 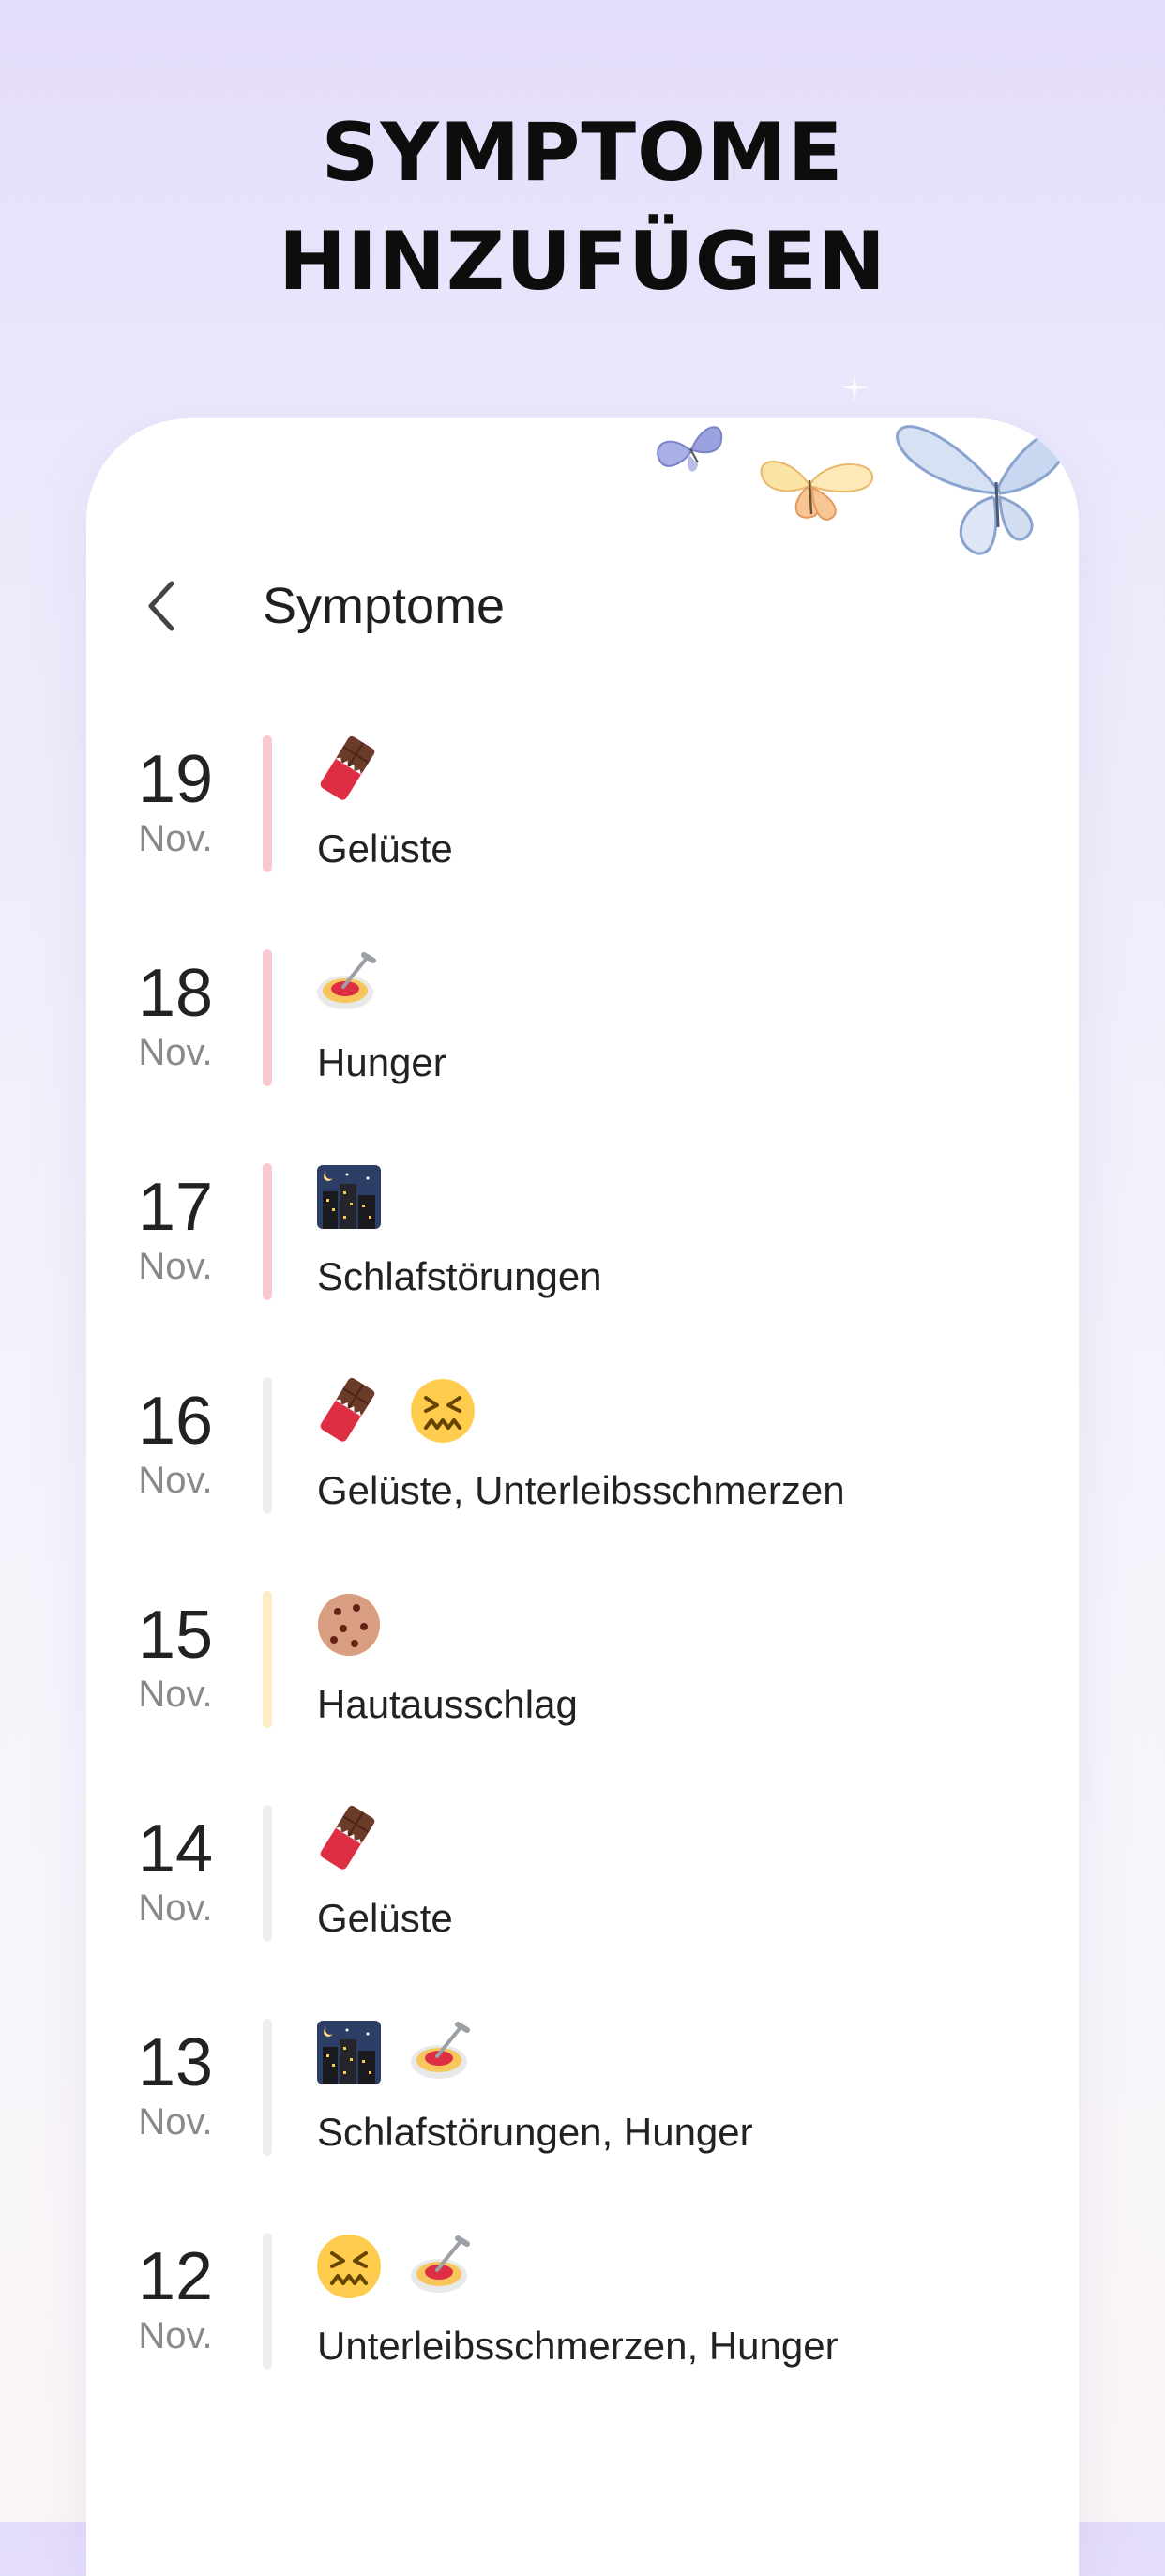 What do you see at coordinates (863, 490) in the screenshot?
I see `butterflies-decoration` at bounding box center [863, 490].